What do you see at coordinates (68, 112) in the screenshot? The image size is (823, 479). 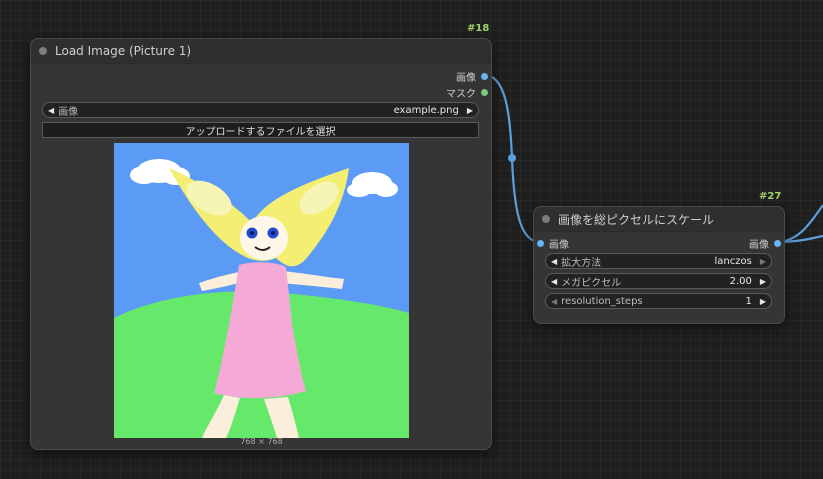 I see `image-select-label: 画像` at bounding box center [68, 112].